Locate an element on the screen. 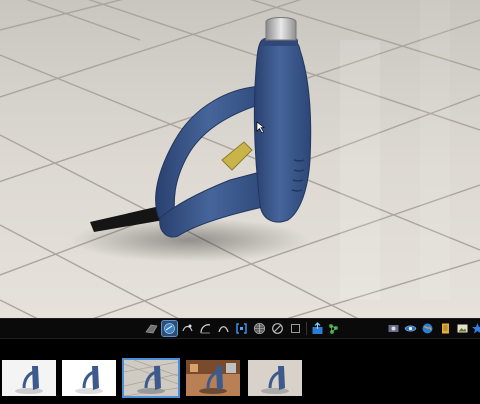 The width and height of the screenshot is (480, 404). circle-slash-button is located at coordinates (277, 328).